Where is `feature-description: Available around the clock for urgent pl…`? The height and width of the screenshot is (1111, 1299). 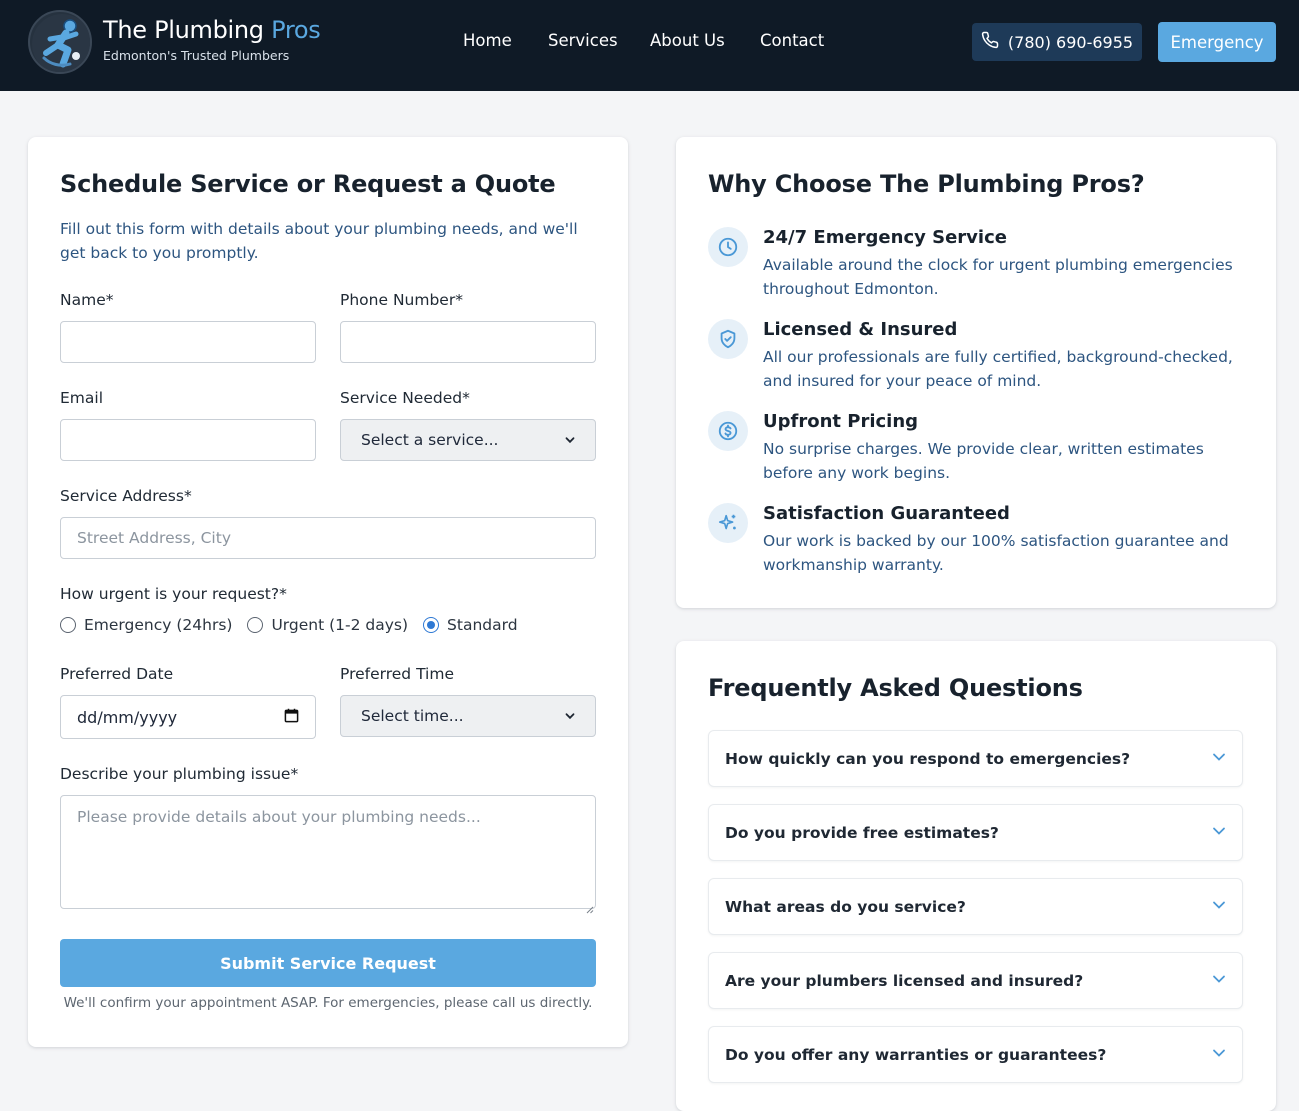
feature-description: Available around the clock for urgent pl… is located at coordinates (998, 277).